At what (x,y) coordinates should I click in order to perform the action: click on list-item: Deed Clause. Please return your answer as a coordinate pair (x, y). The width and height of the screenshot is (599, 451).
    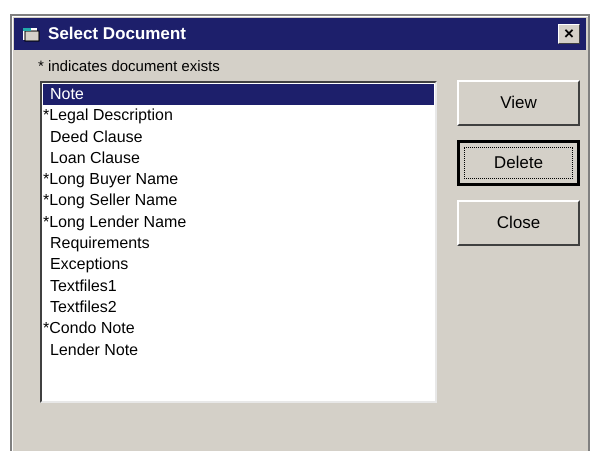
    Looking at the image, I should click on (238, 137).